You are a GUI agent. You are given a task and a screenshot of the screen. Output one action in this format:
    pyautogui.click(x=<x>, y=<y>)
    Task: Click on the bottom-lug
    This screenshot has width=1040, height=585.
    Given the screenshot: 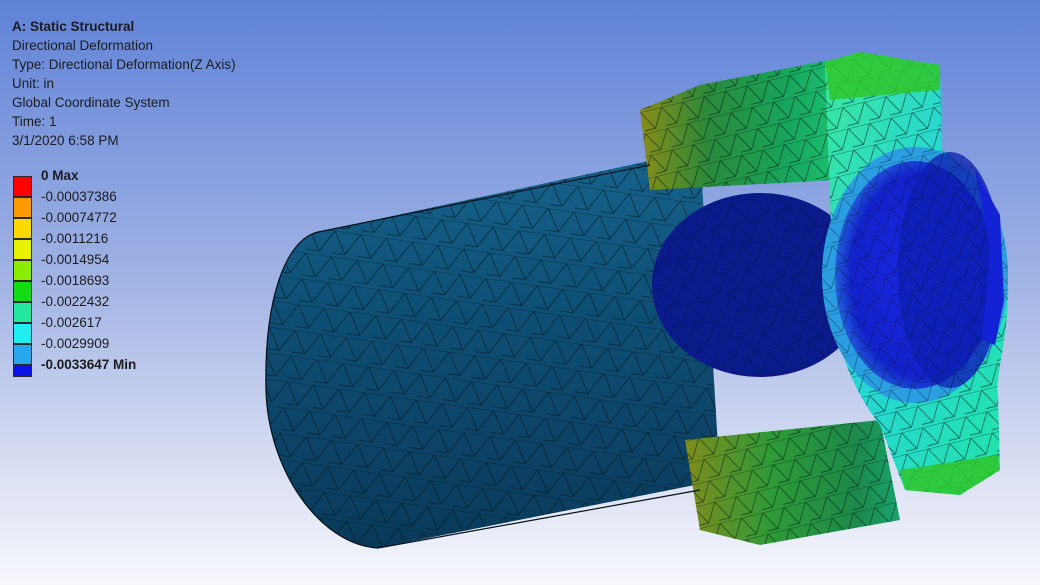 What is the action you would take?
    pyautogui.click(x=792, y=482)
    